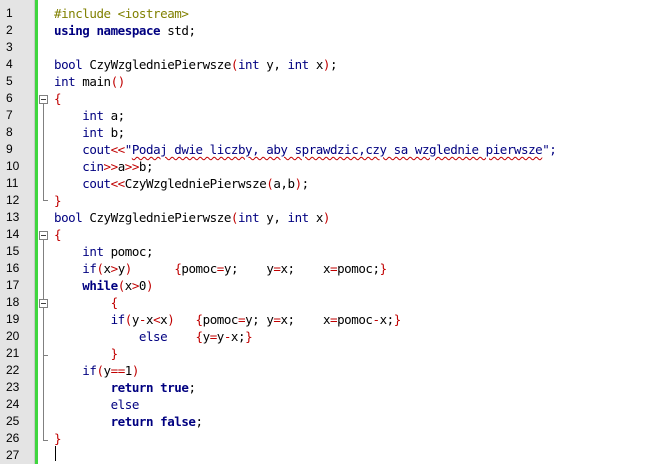 The image size is (656, 464). I want to click on code-line: 22 if(y==1), so click(328, 370).